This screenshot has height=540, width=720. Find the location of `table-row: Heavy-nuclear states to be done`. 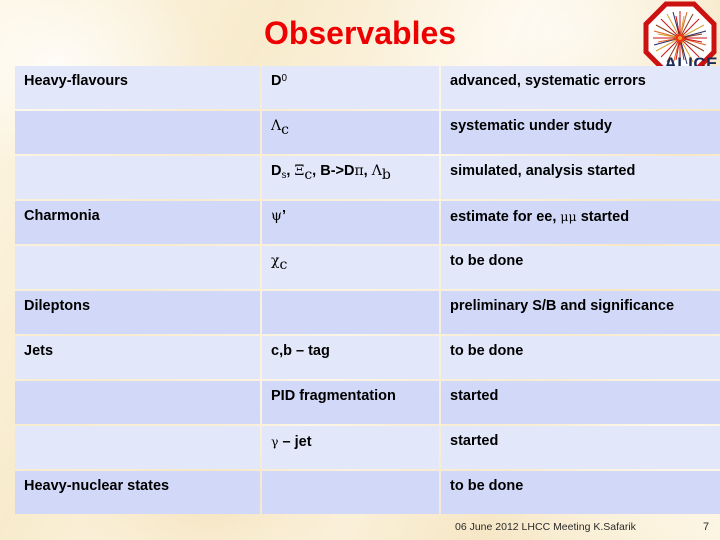

table-row: Heavy-nuclear states to be done is located at coordinates (367, 492).